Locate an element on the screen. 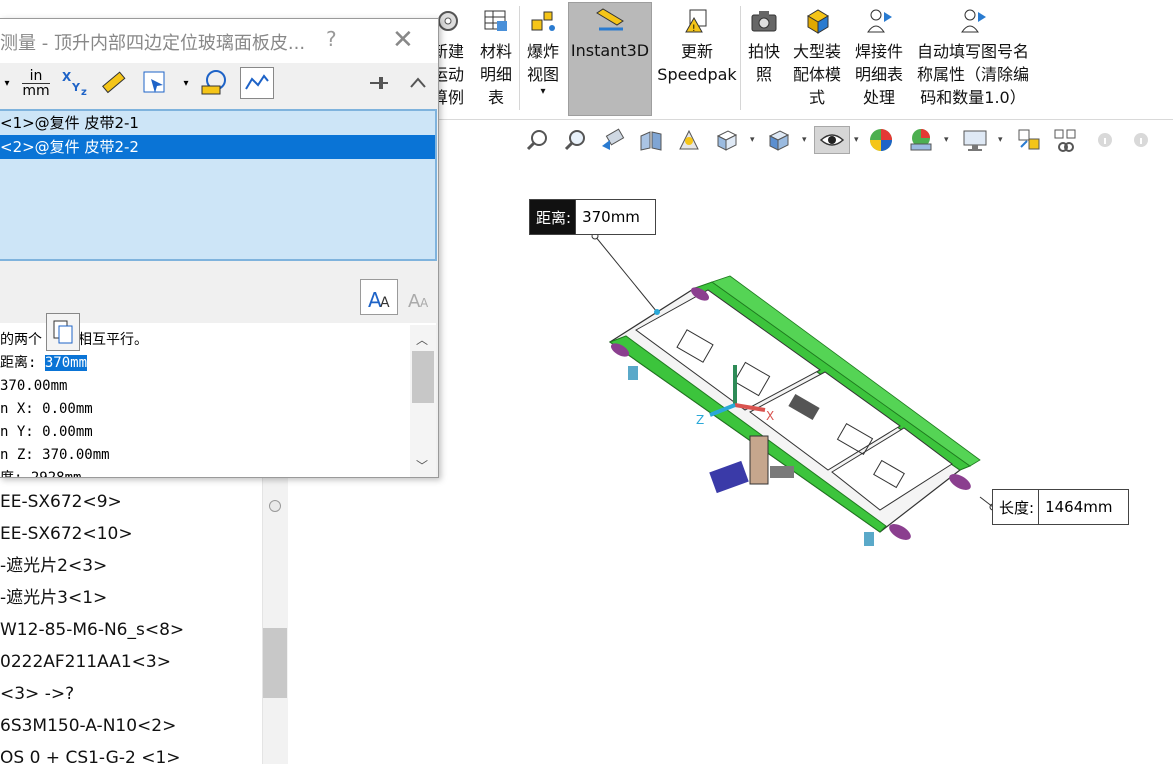 This screenshot has height=764, width=1173. scroll-down-icon: ﹀ is located at coordinates (422, 465).